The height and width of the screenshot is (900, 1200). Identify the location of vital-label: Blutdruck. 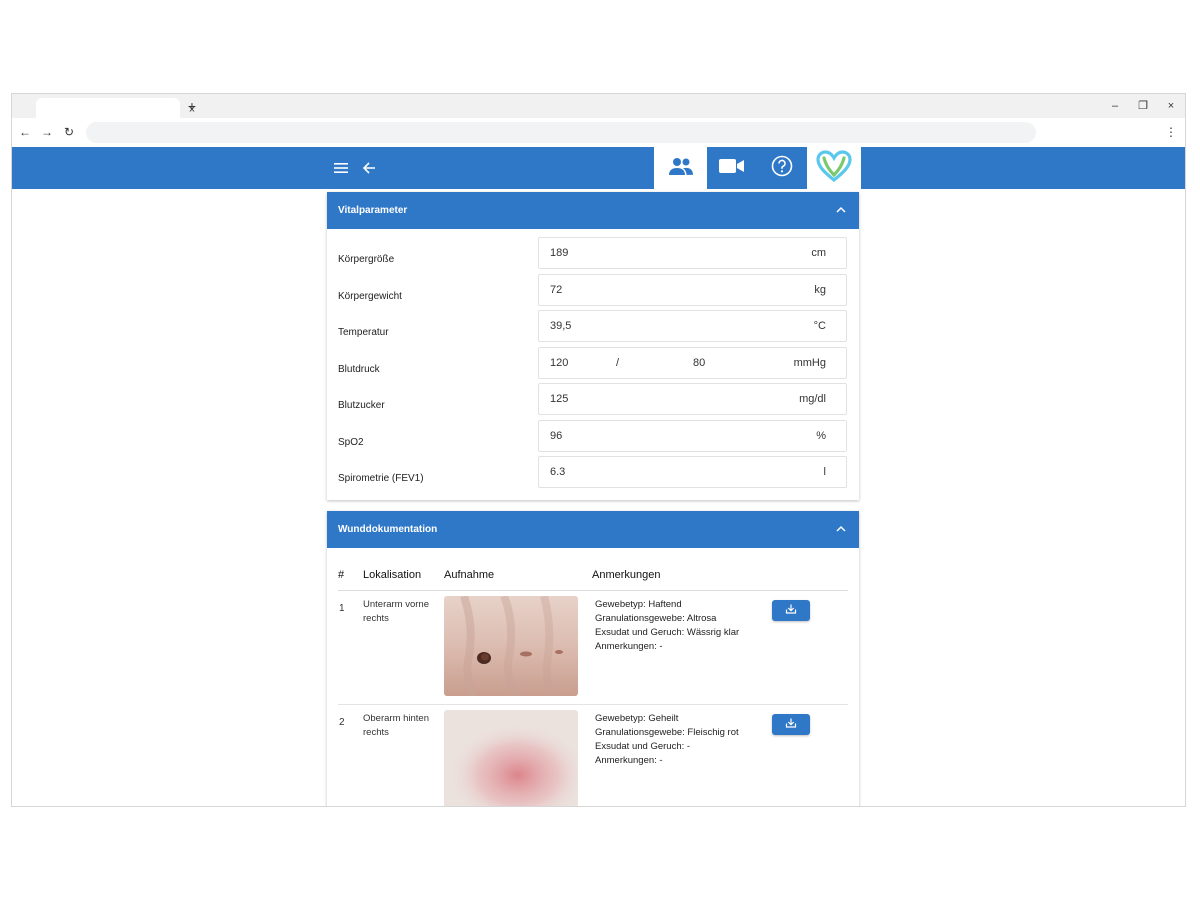
(359, 369).